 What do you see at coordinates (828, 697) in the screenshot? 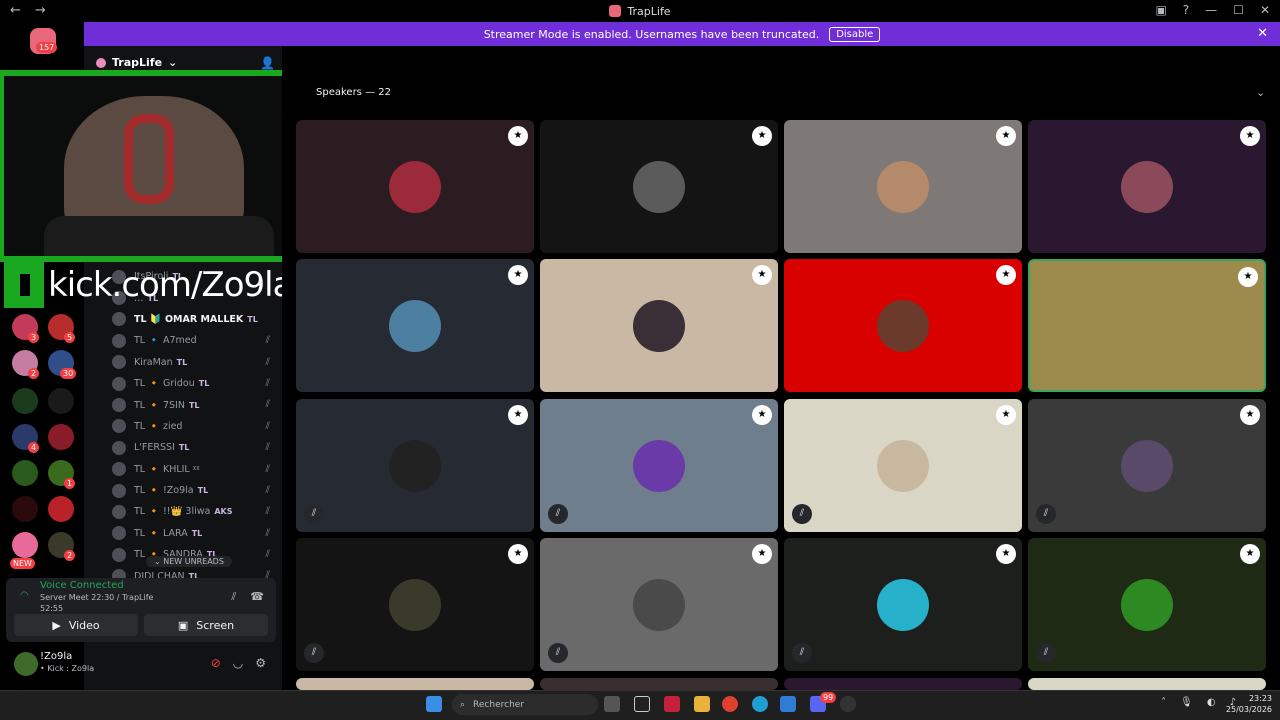
I see `discord-badge: 99` at bounding box center [828, 697].